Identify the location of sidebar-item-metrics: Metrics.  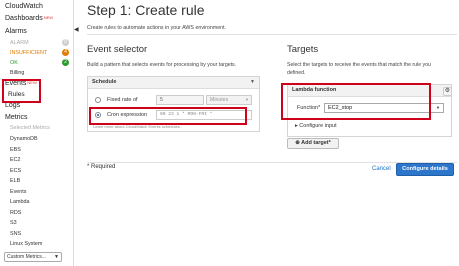
(16, 117).